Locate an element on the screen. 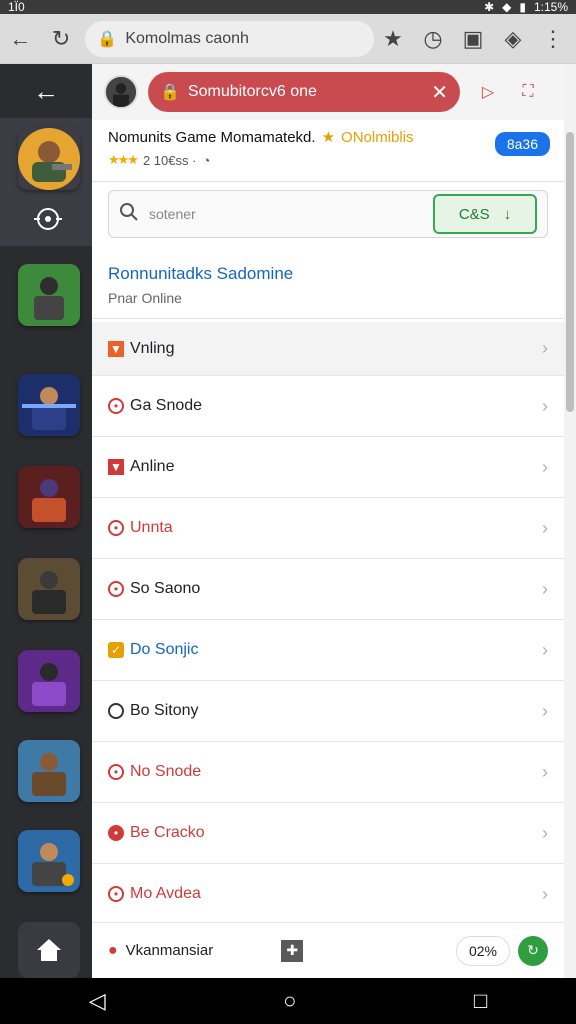 The image size is (576, 1024). search-row: sotener C&S ↓ is located at coordinates (328, 214).